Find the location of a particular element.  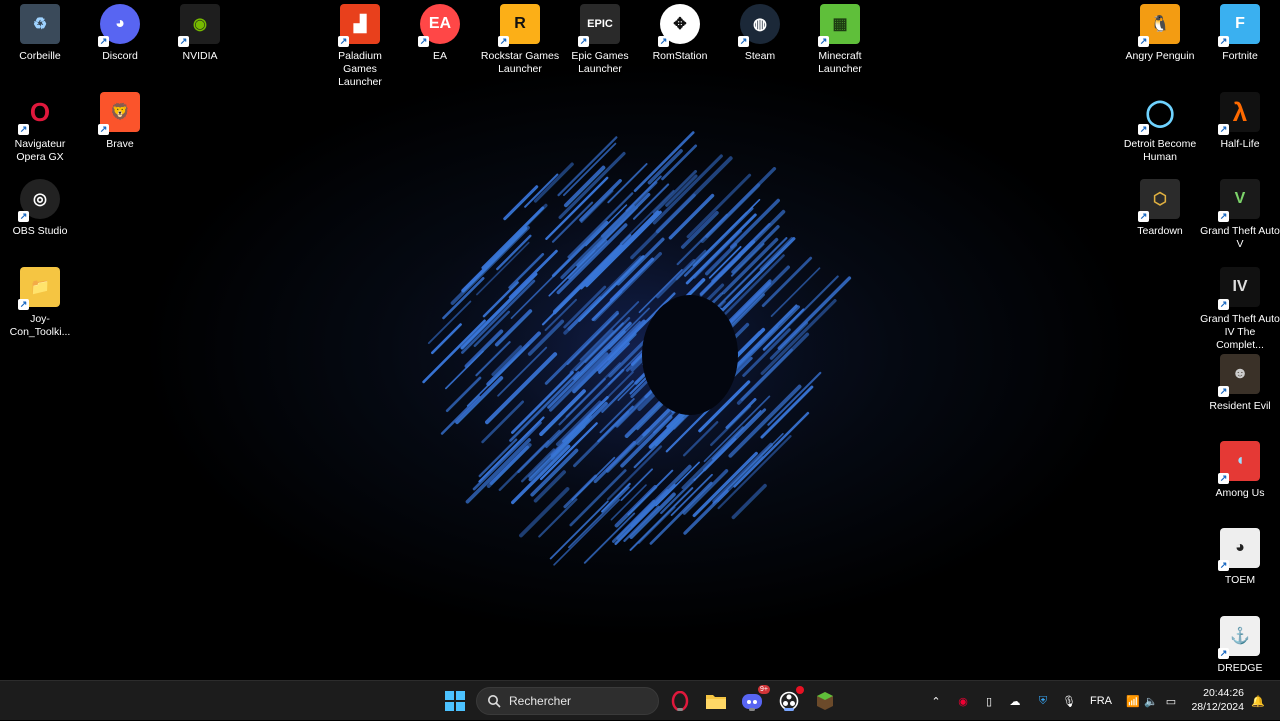

desktop-icon-brave: 🦁 ↗ Brave is located at coordinates (120, 121).